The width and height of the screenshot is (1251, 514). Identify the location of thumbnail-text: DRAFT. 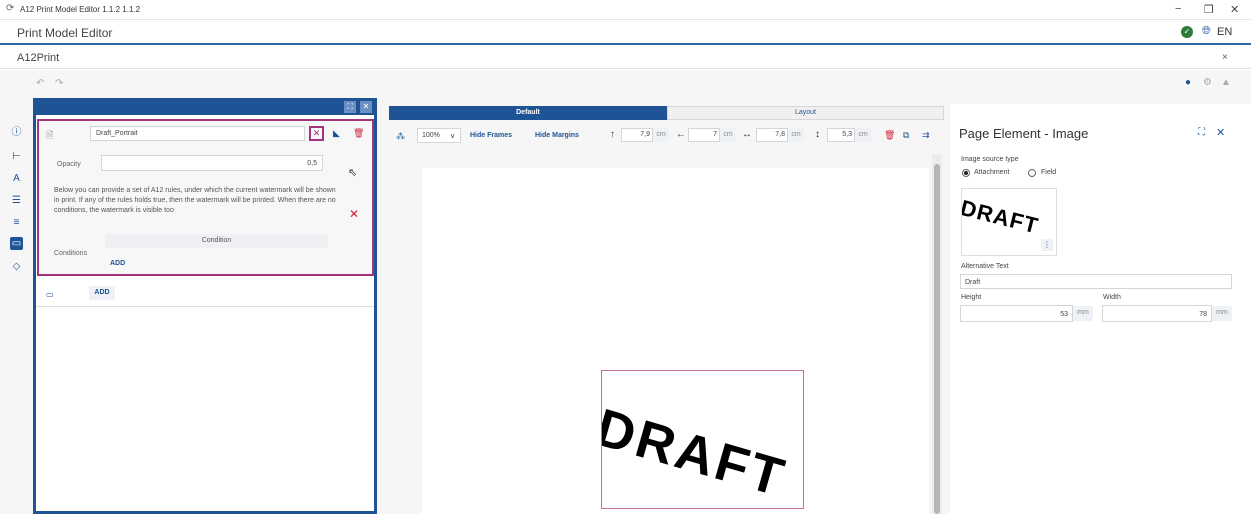
(1001, 217).